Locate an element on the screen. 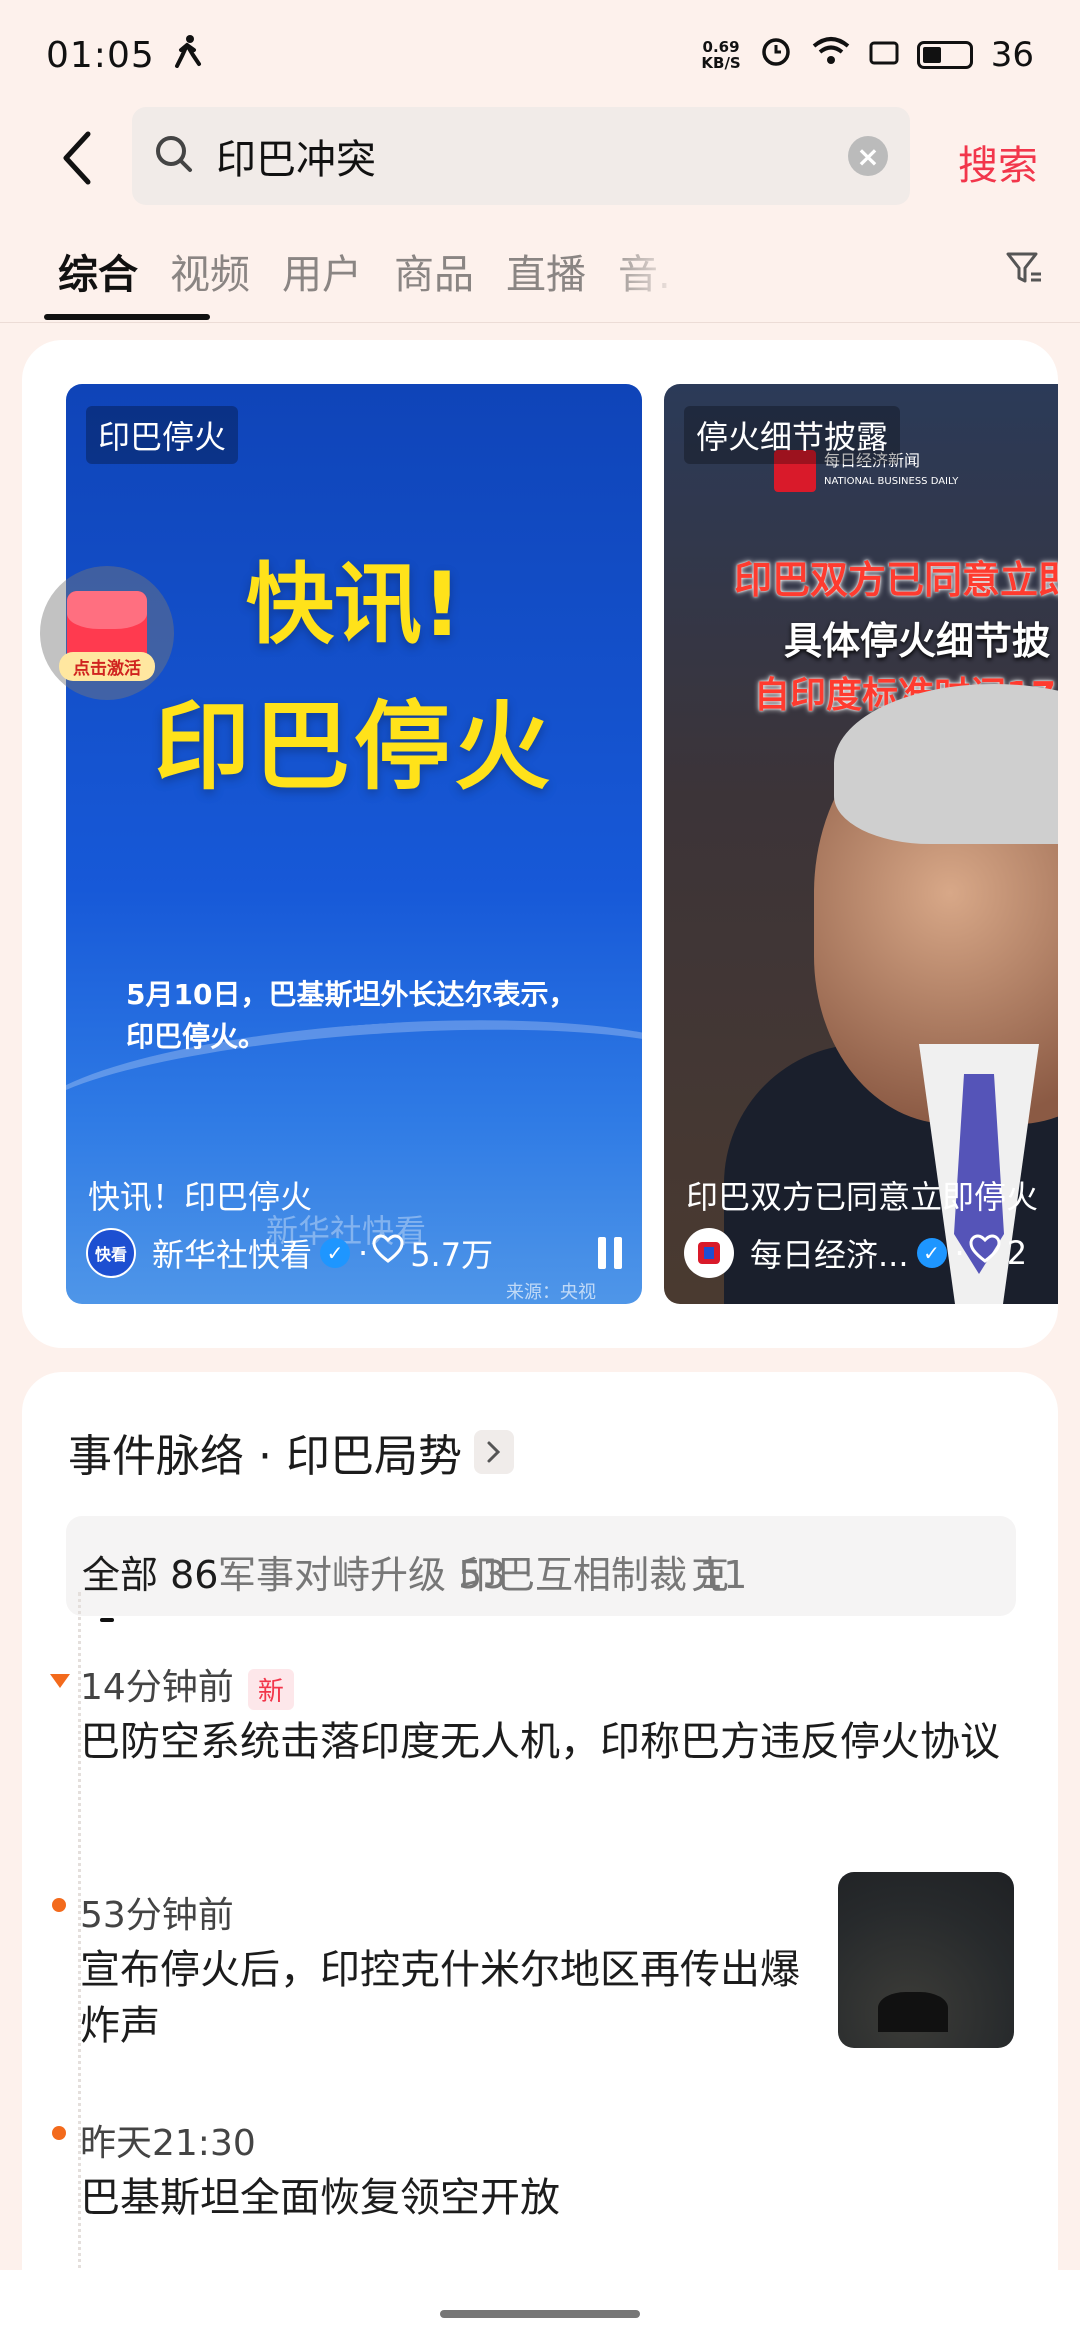 This screenshot has width=1080, height=2340. result-tabs: 综合 视频 用户 商品 直播 音. is located at coordinates (540, 275).